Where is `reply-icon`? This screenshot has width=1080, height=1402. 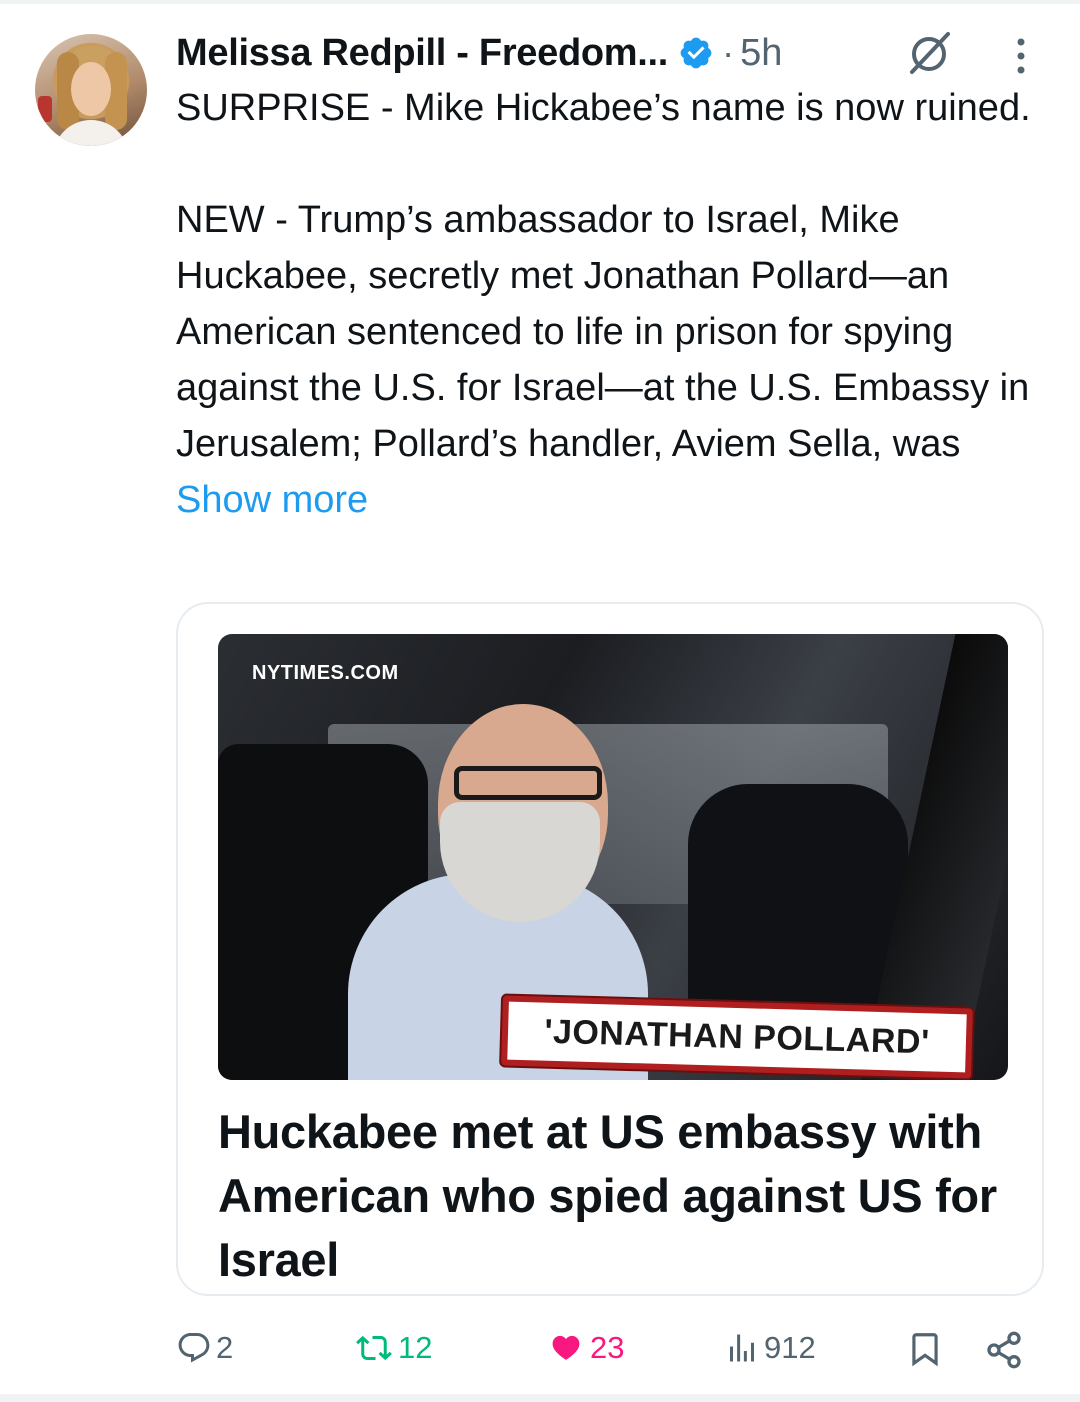 reply-icon is located at coordinates (194, 1348).